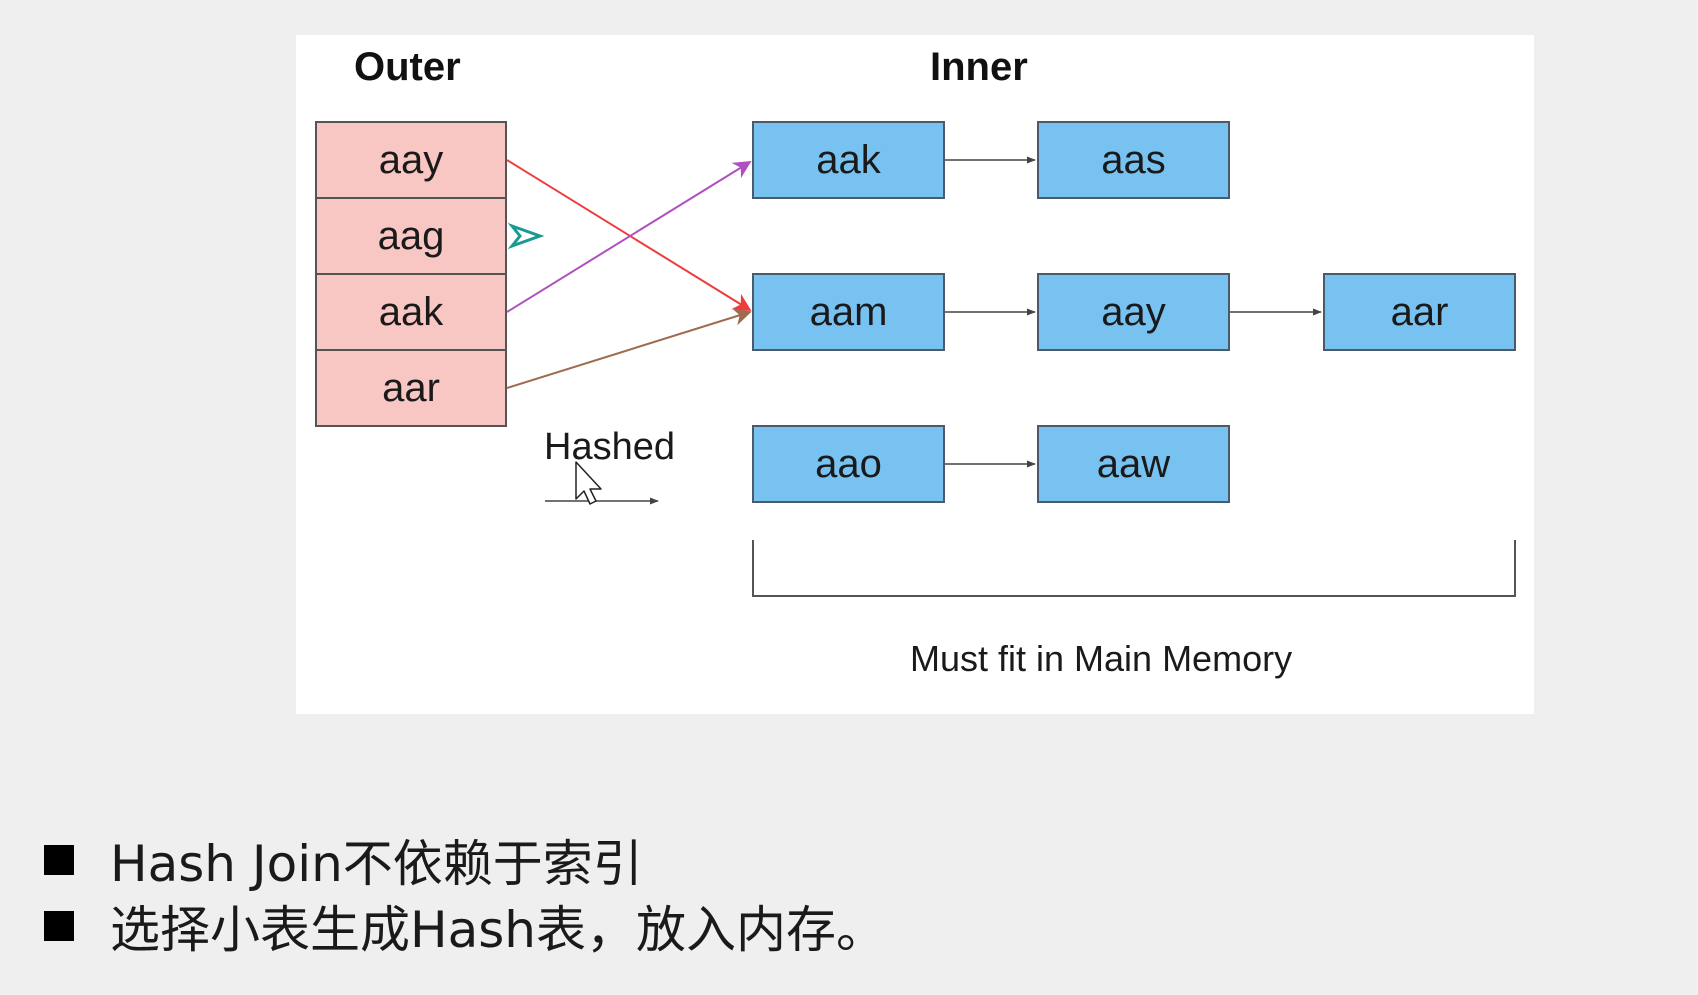 The image size is (1698, 995). I want to click on arrow-aag-stub, so click(526, 236).